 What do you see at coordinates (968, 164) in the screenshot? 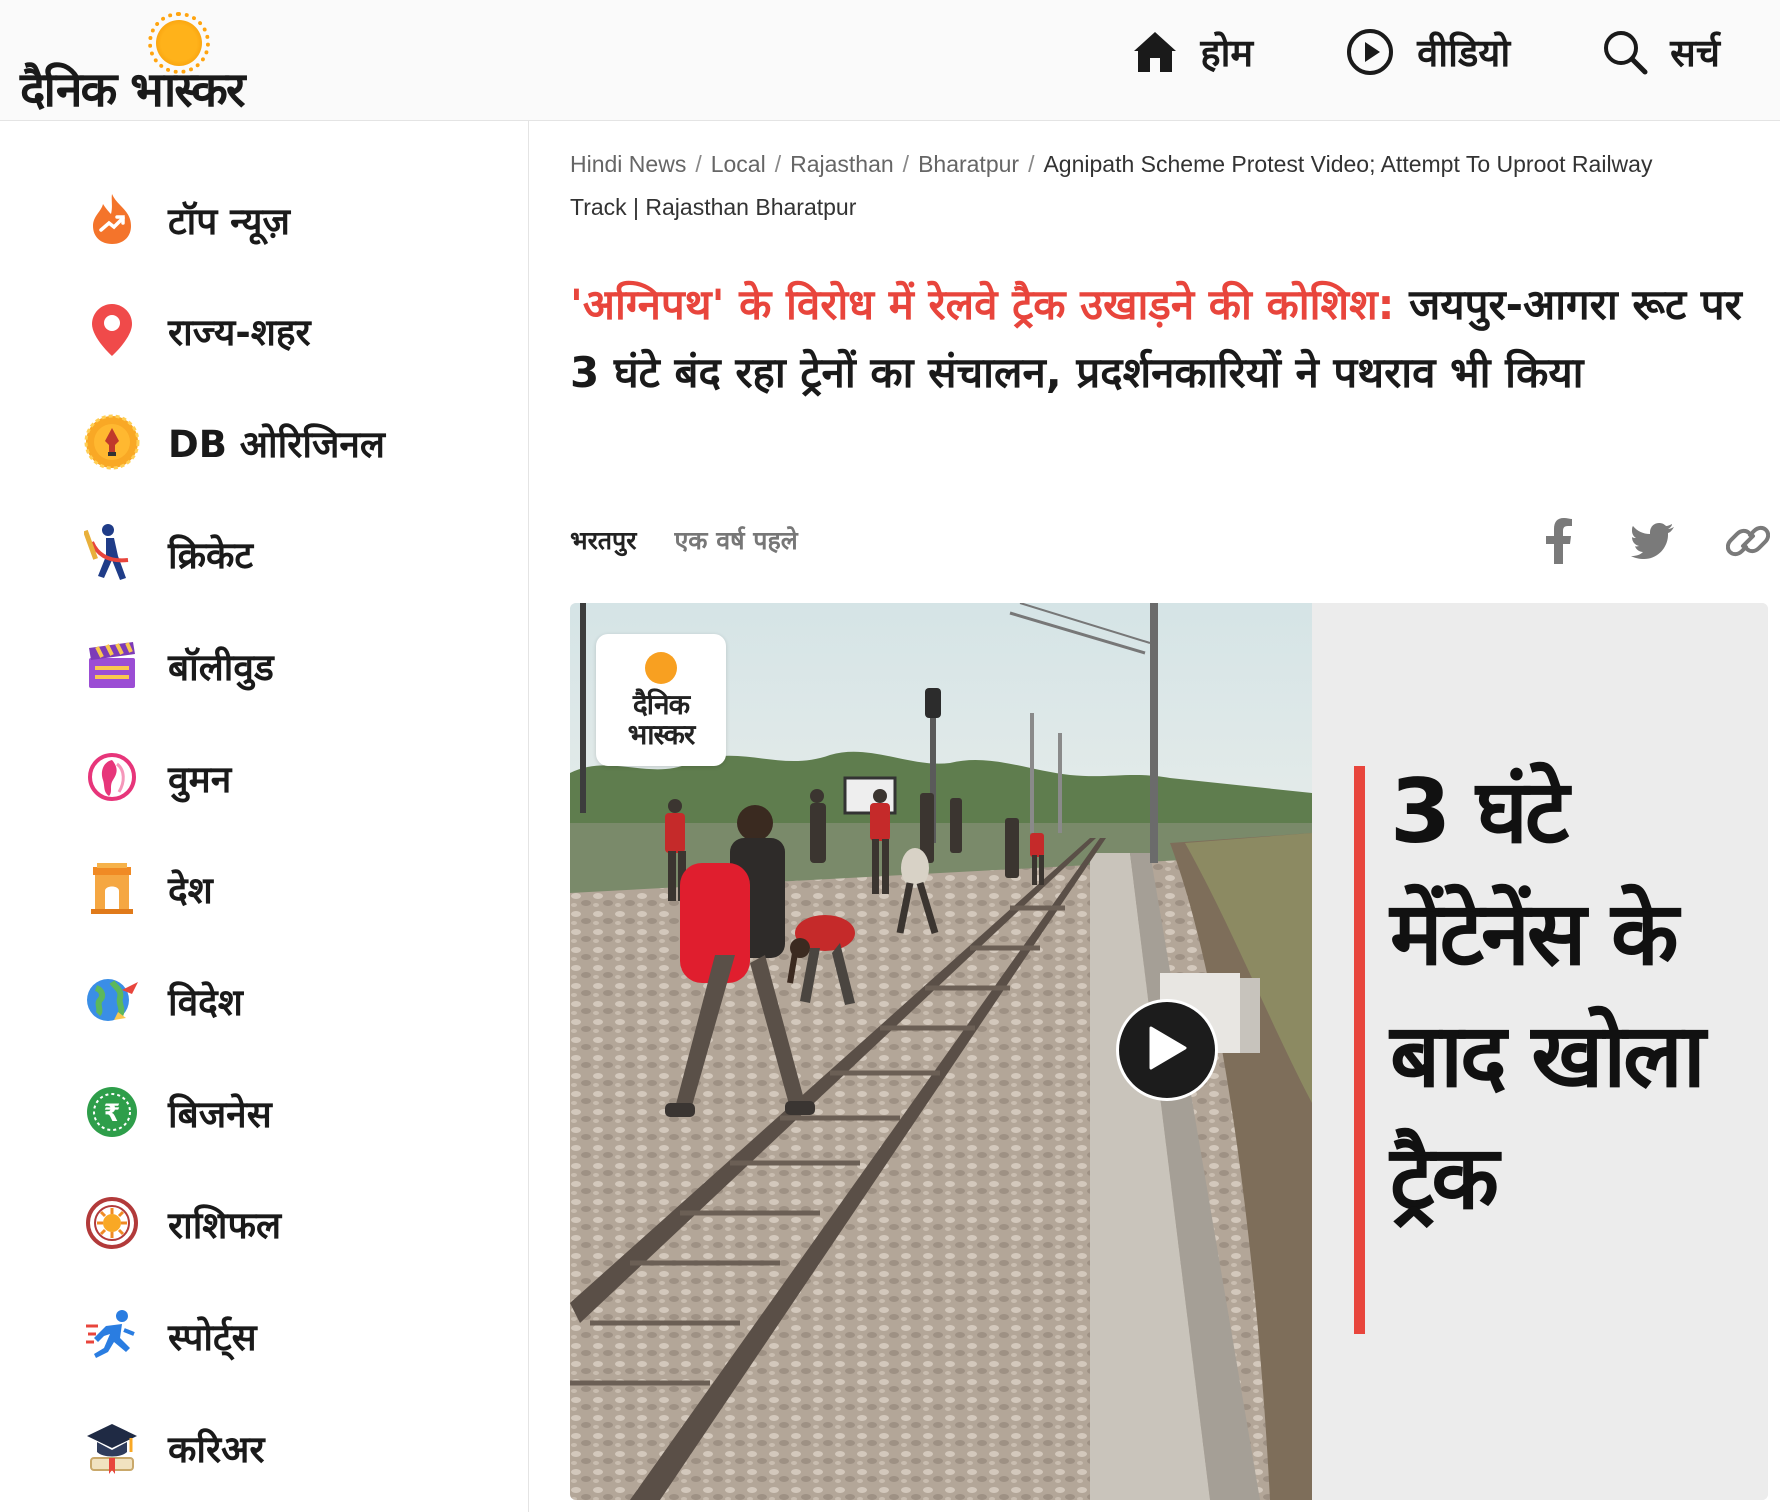
I see `breadcrumb-link-bharatpur: Bharatpur` at bounding box center [968, 164].